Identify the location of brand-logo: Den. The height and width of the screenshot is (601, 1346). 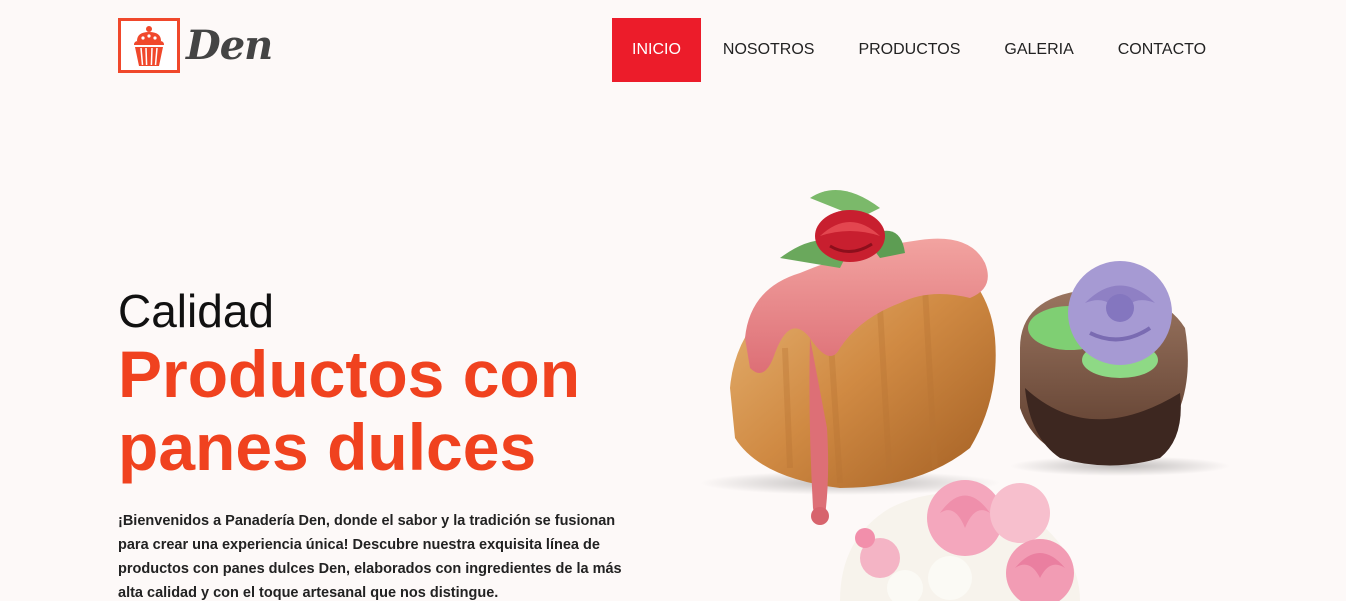
(195, 45).